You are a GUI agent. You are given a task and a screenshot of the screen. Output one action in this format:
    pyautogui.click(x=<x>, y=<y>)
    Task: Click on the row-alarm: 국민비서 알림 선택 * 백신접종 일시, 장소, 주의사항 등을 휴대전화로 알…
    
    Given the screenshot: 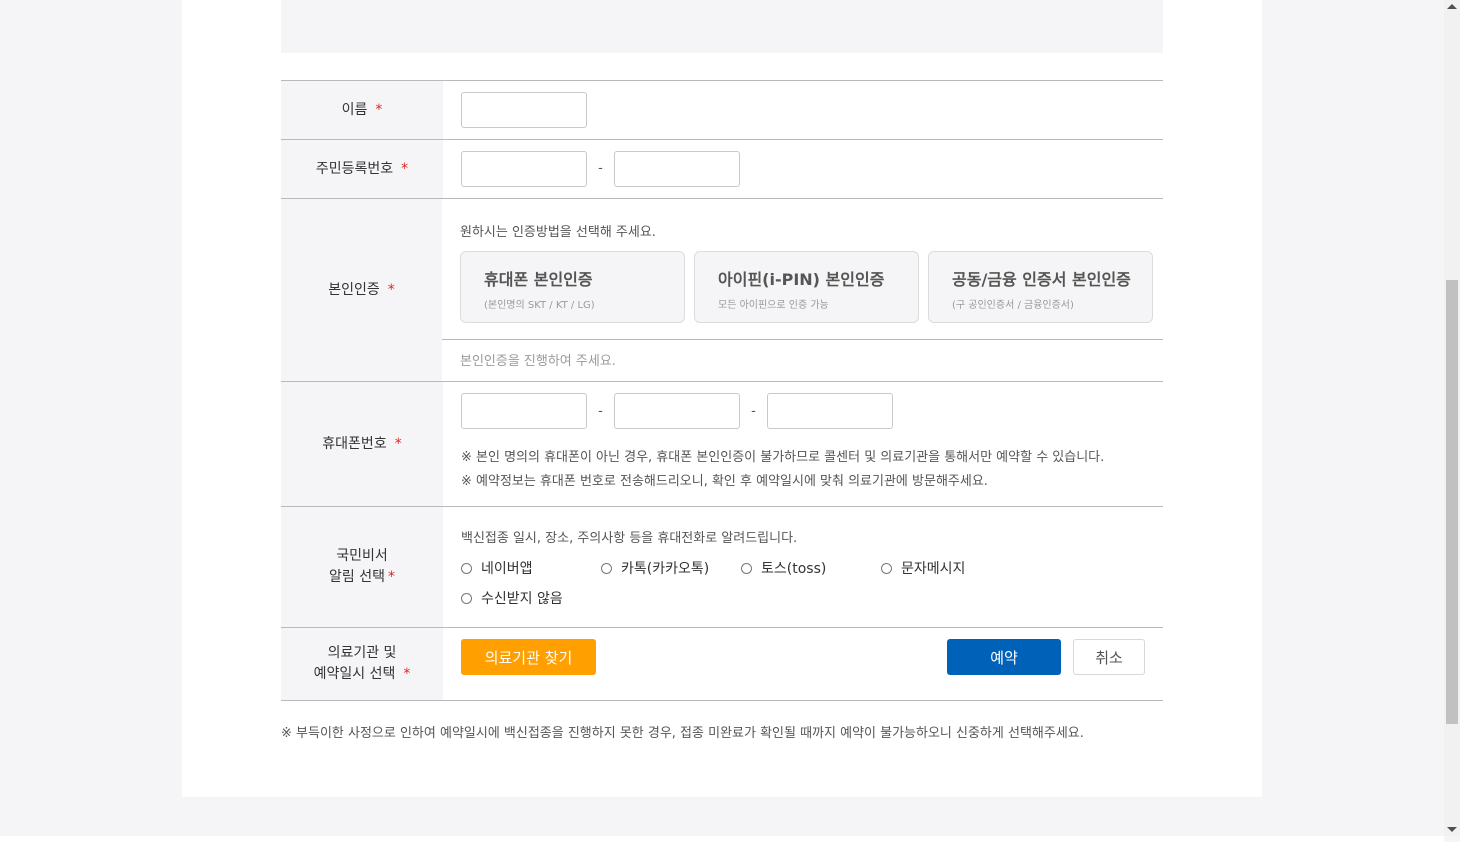 What is the action you would take?
    pyautogui.click(x=722, y=567)
    